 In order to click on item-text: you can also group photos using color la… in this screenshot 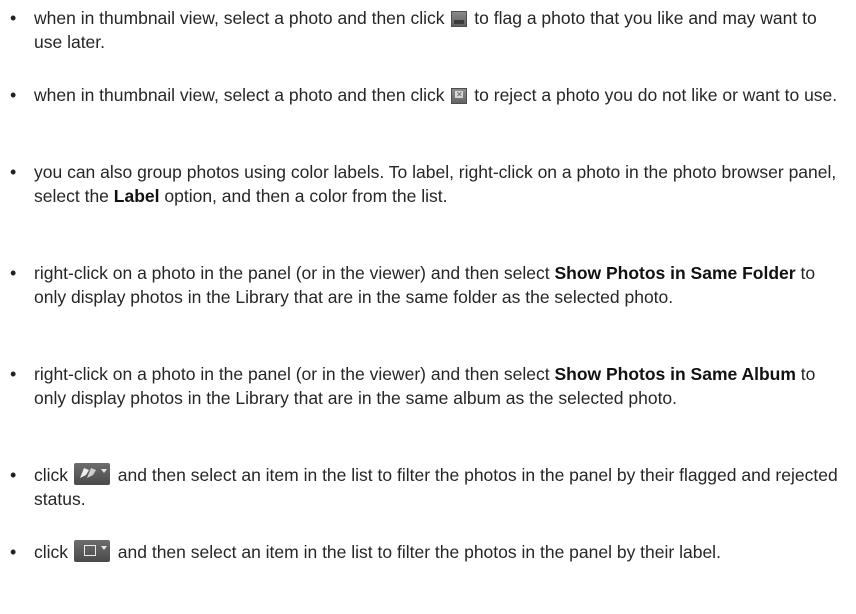, I will do `click(441, 184)`.